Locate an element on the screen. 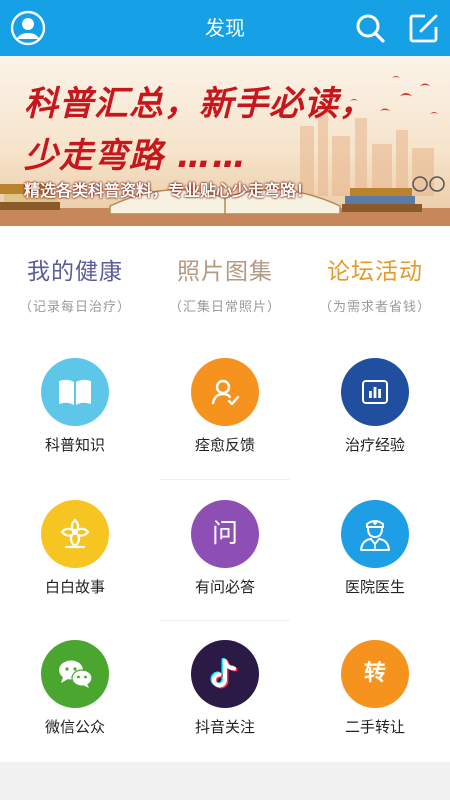 The image size is (450, 800). grid-item-bai-stories: 白白故事 is located at coordinates (75, 552).